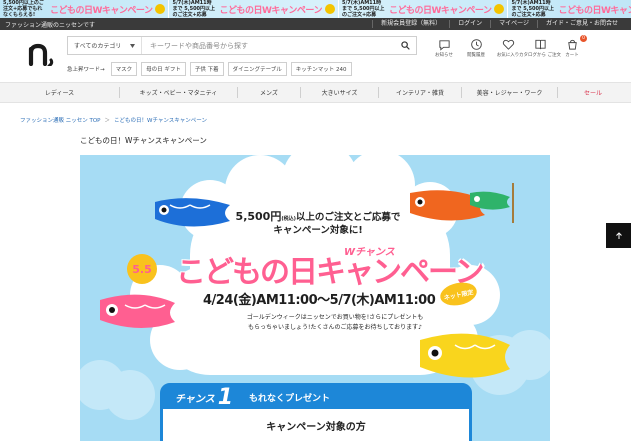  Describe the element at coordinates (316, 412) in the screenshot. I see `chance-card: チャンス 1 もれなくプレゼント キャンペーン対象の方` at that location.